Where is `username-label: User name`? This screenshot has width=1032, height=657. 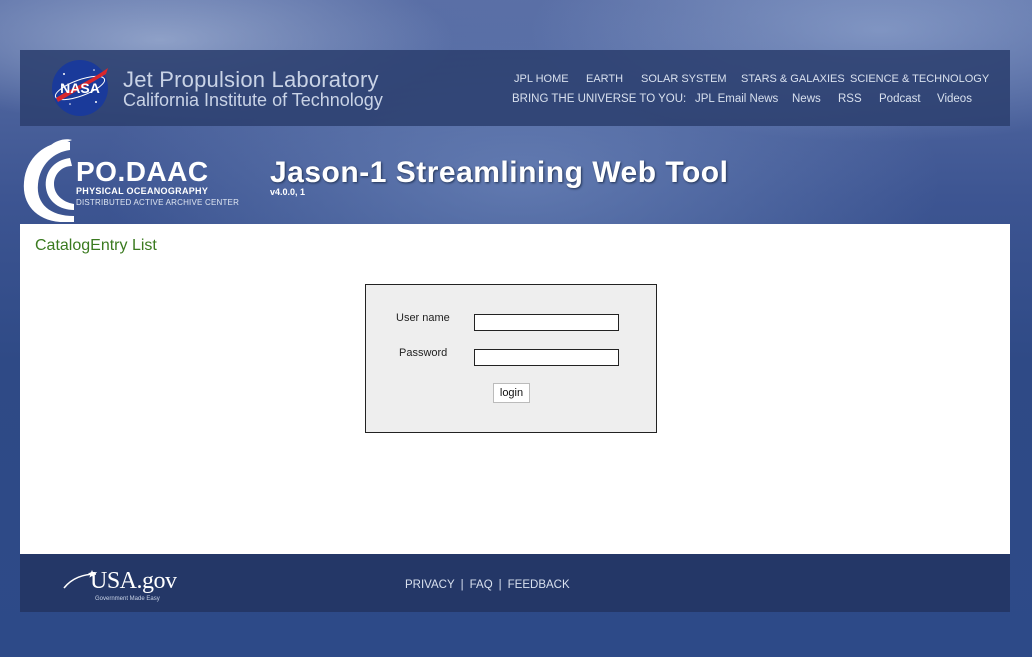 username-label: User name is located at coordinates (423, 318).